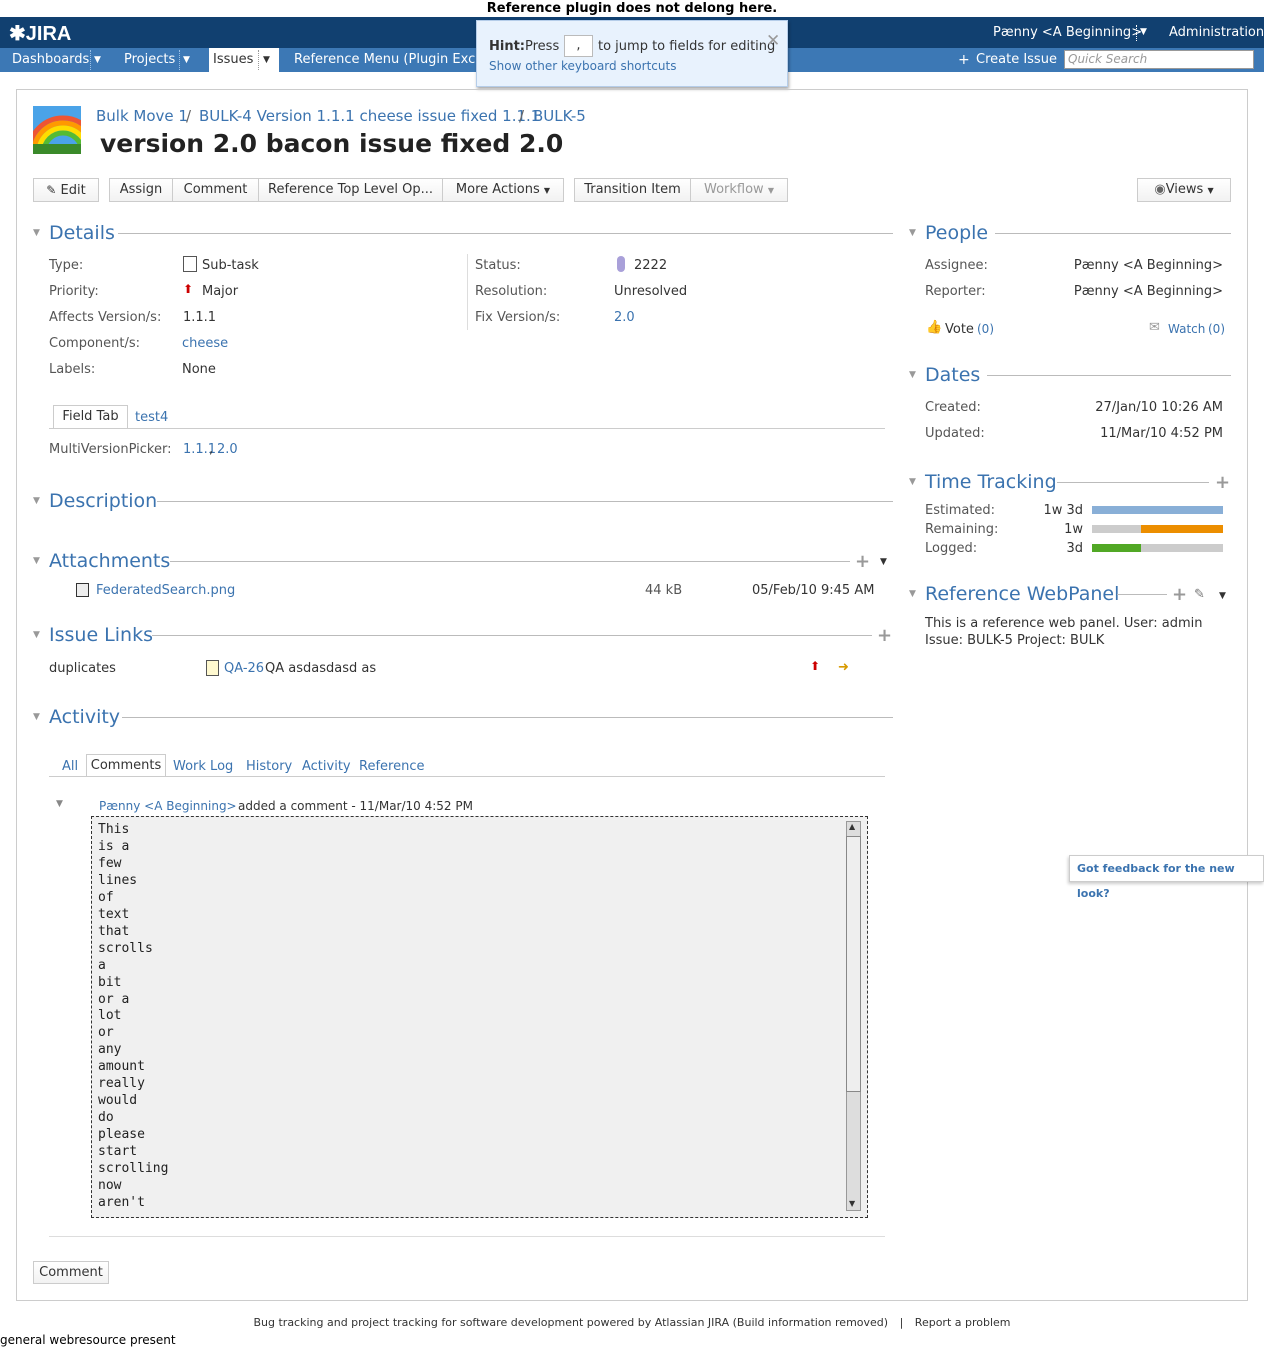  Describe the element at coordinates (1222, 596) in the screenshot. I see `panel-options-icon: ▼` at that location.